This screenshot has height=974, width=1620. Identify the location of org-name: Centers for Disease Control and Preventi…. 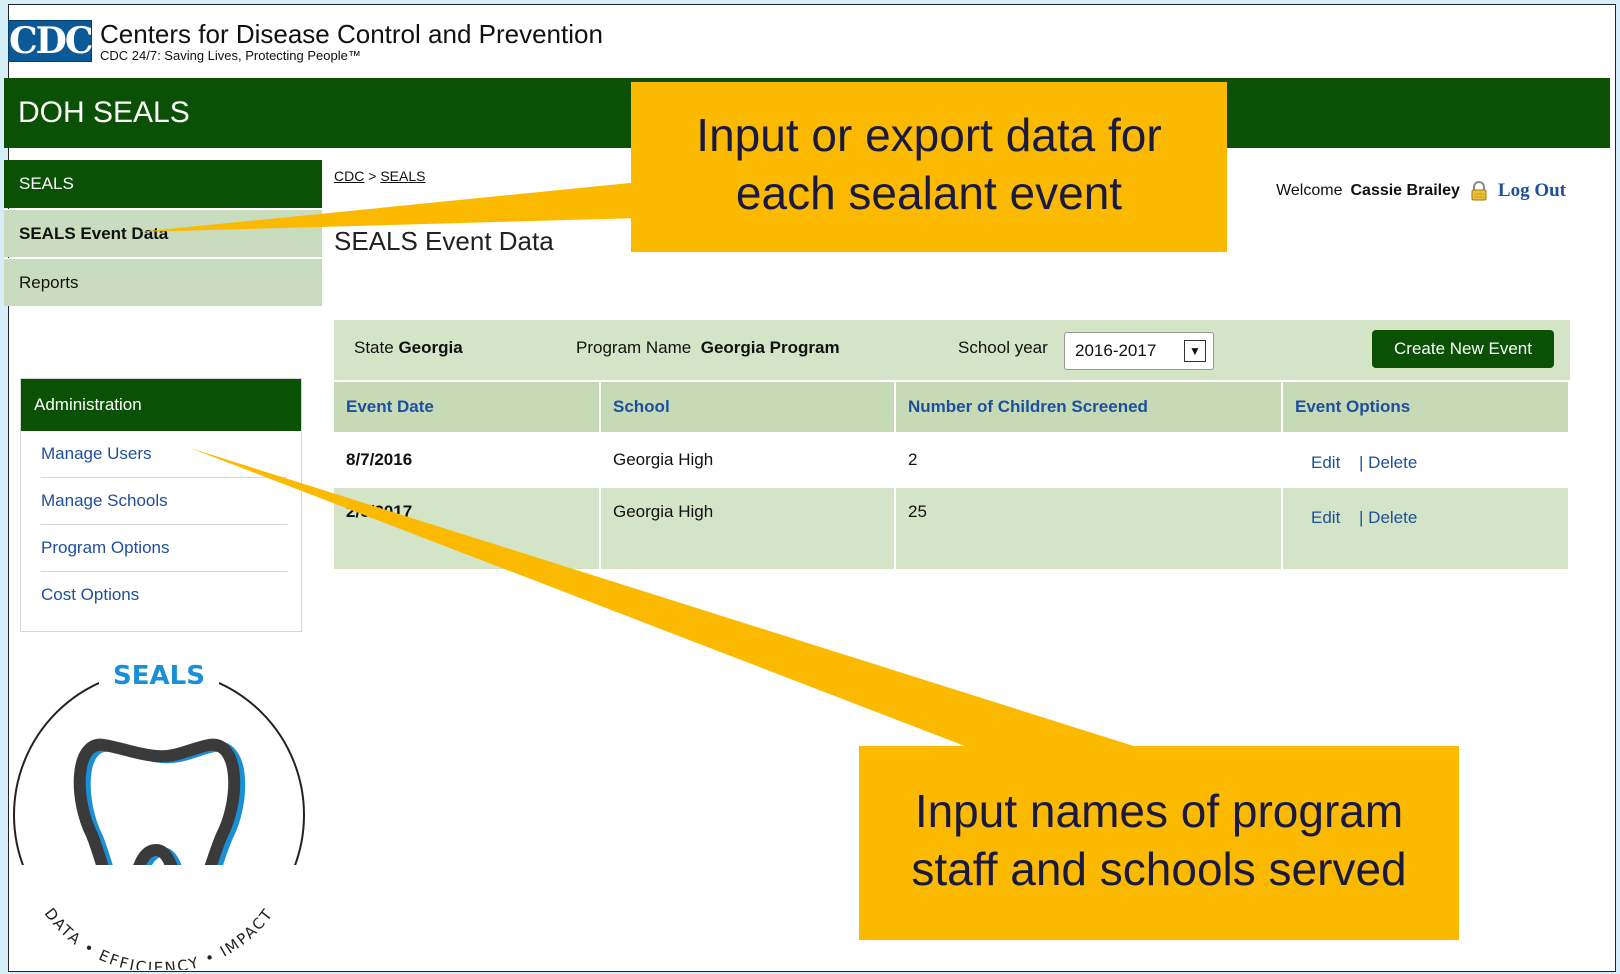
(351, 34).